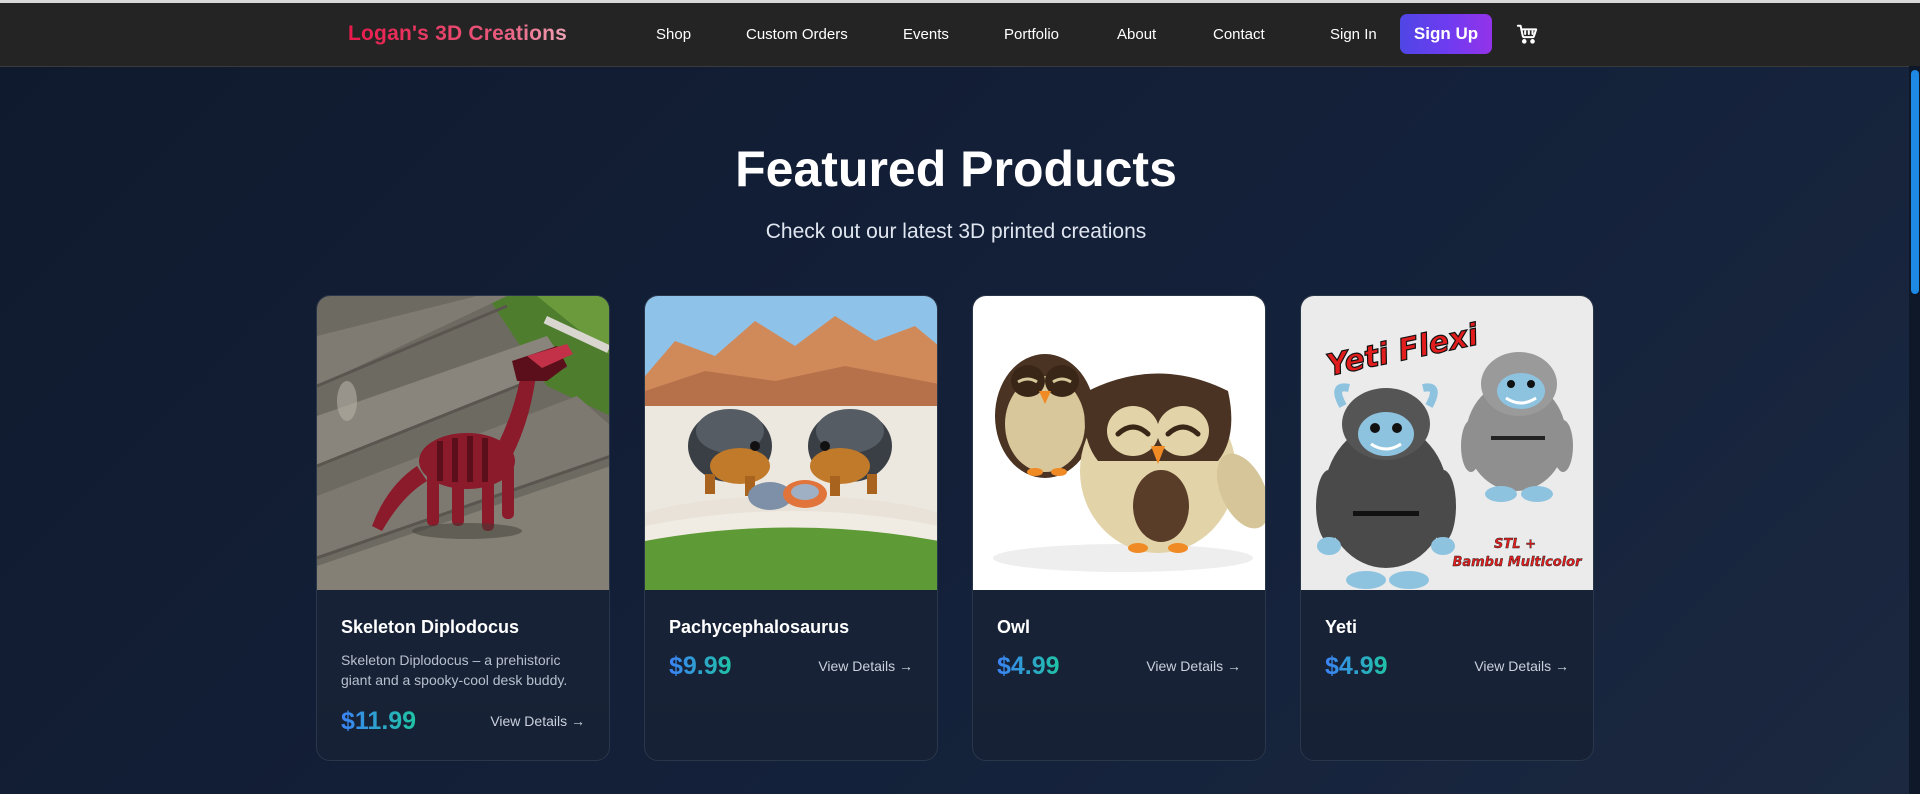 This screenshot has height=794, width=1920. I want to click on sign-in-link: Sign In, so click(1353, 34).